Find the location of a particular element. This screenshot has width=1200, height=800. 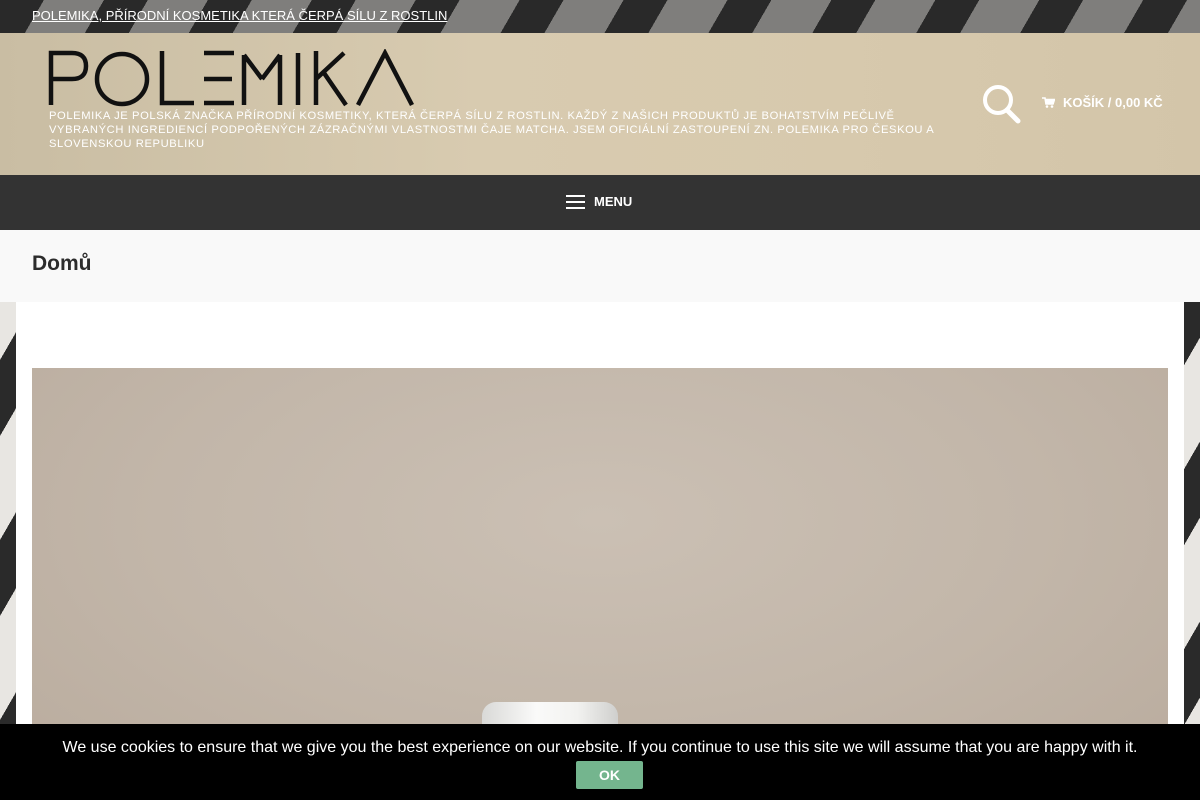

main-navigation: MENU is located at coordinates (600, 202).